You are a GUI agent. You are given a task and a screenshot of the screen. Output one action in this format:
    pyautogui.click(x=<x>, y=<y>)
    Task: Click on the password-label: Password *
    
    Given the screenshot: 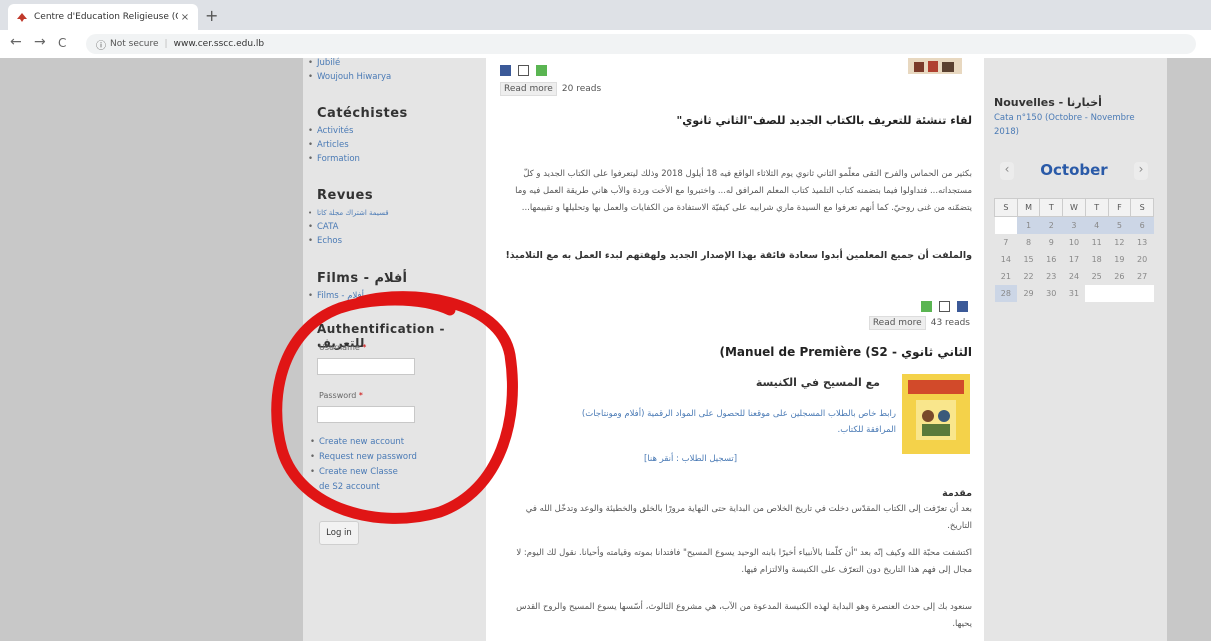 What is the action you would take?
    pyautogui.click(x=341, y=395)
    